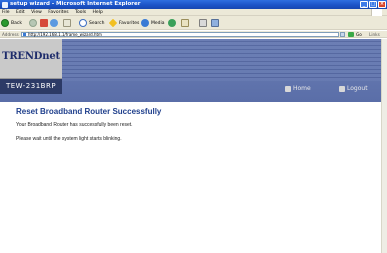 The image size is (387, 253). I want to click on home-button, so click(68, 23).